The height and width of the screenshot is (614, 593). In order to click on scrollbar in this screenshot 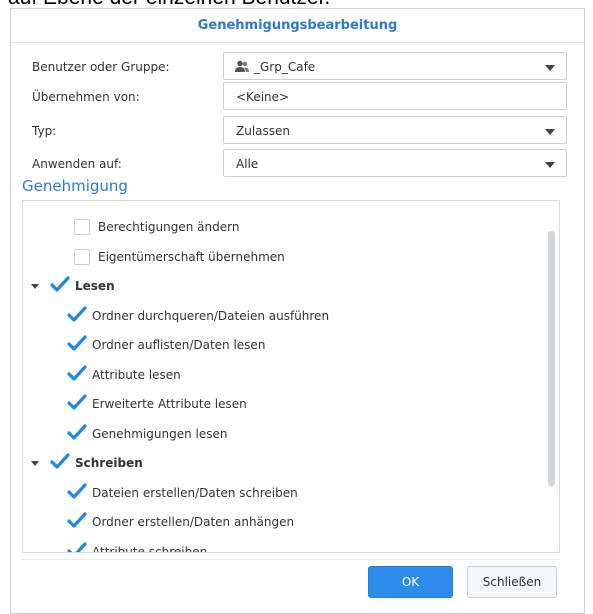, I will do `click(551, 358)`.